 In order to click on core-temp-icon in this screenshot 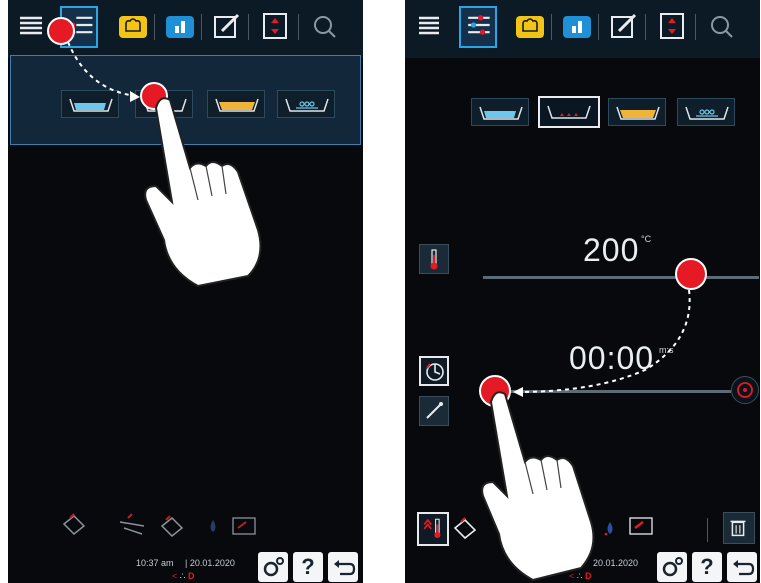, I will do `click(433, 529)`.